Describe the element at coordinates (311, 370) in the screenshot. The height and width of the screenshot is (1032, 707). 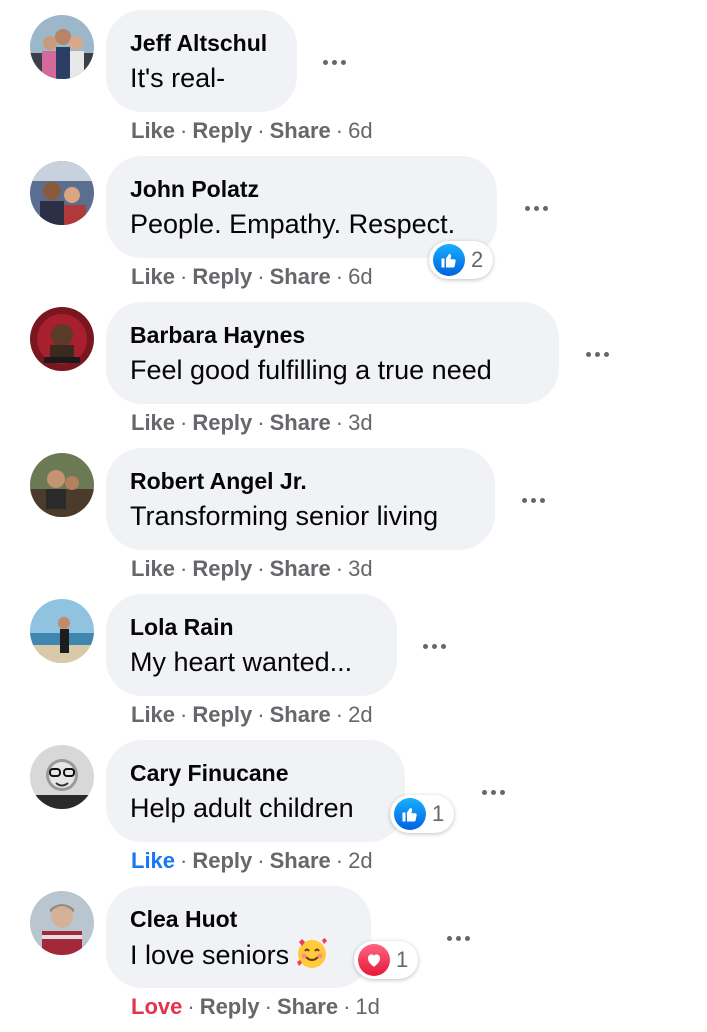
I see `comment-text: Feel good fulfilling a true need` at that location.